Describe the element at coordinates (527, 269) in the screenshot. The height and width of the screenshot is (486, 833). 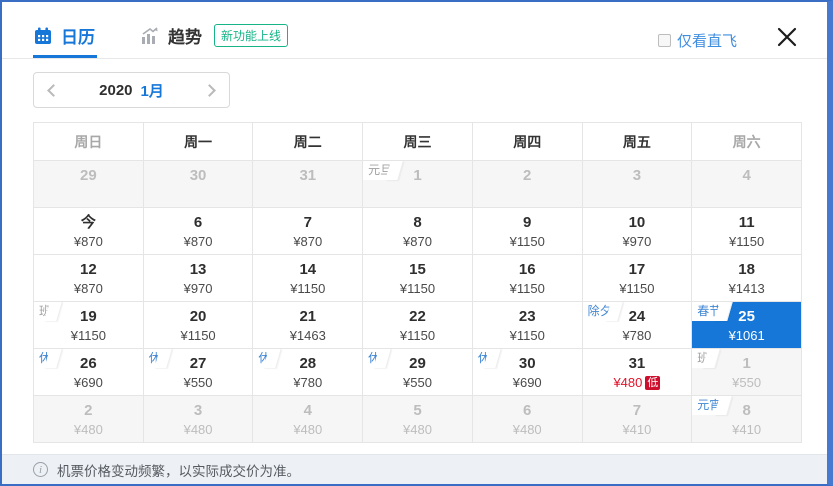
I see `date-number: 16` at that location.